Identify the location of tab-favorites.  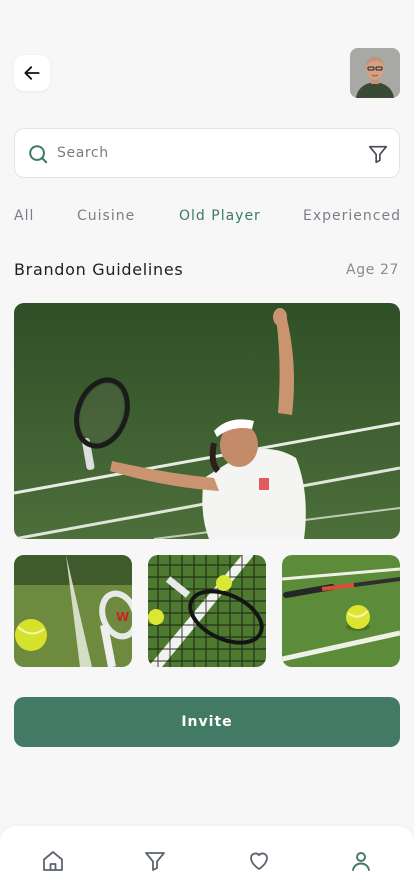
(259, 861).